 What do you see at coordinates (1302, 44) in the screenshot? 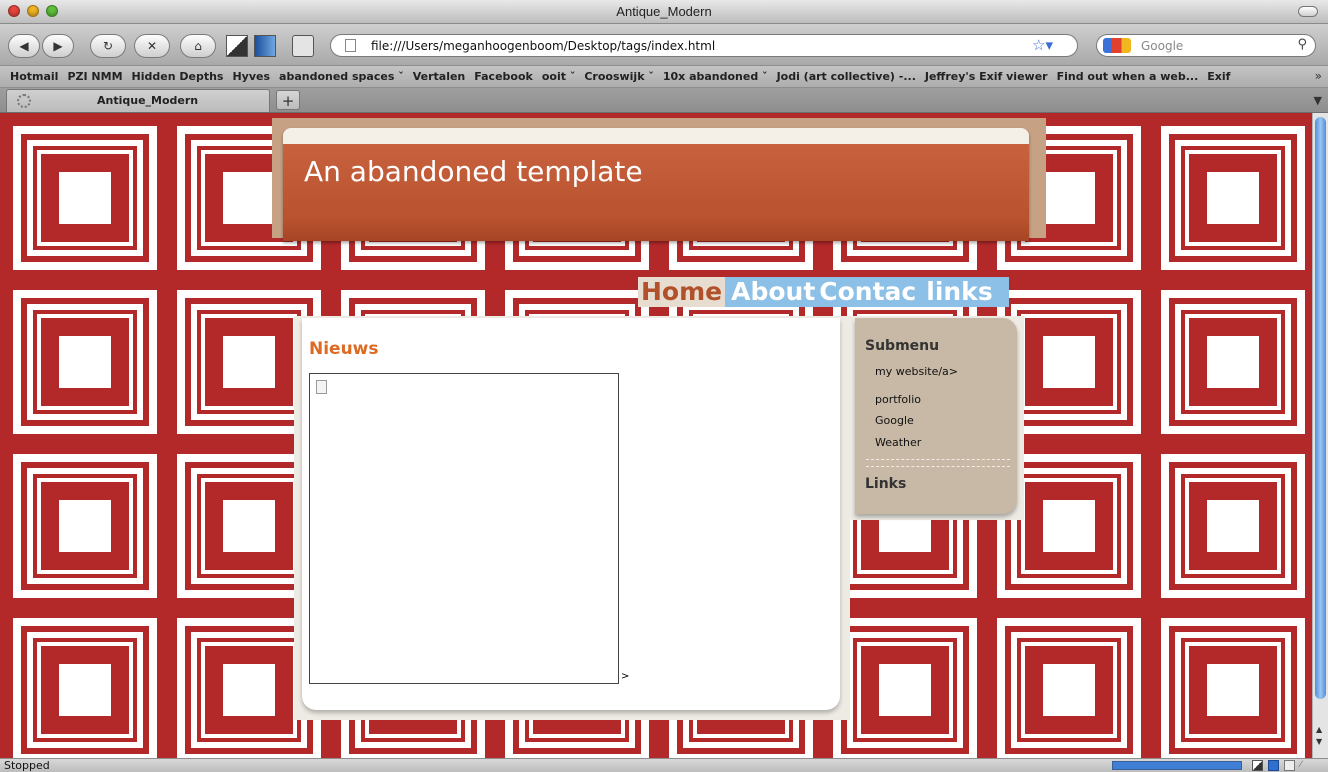
I see `search-magnifier-icon: ⚲` at bounding box center [1302, 44].